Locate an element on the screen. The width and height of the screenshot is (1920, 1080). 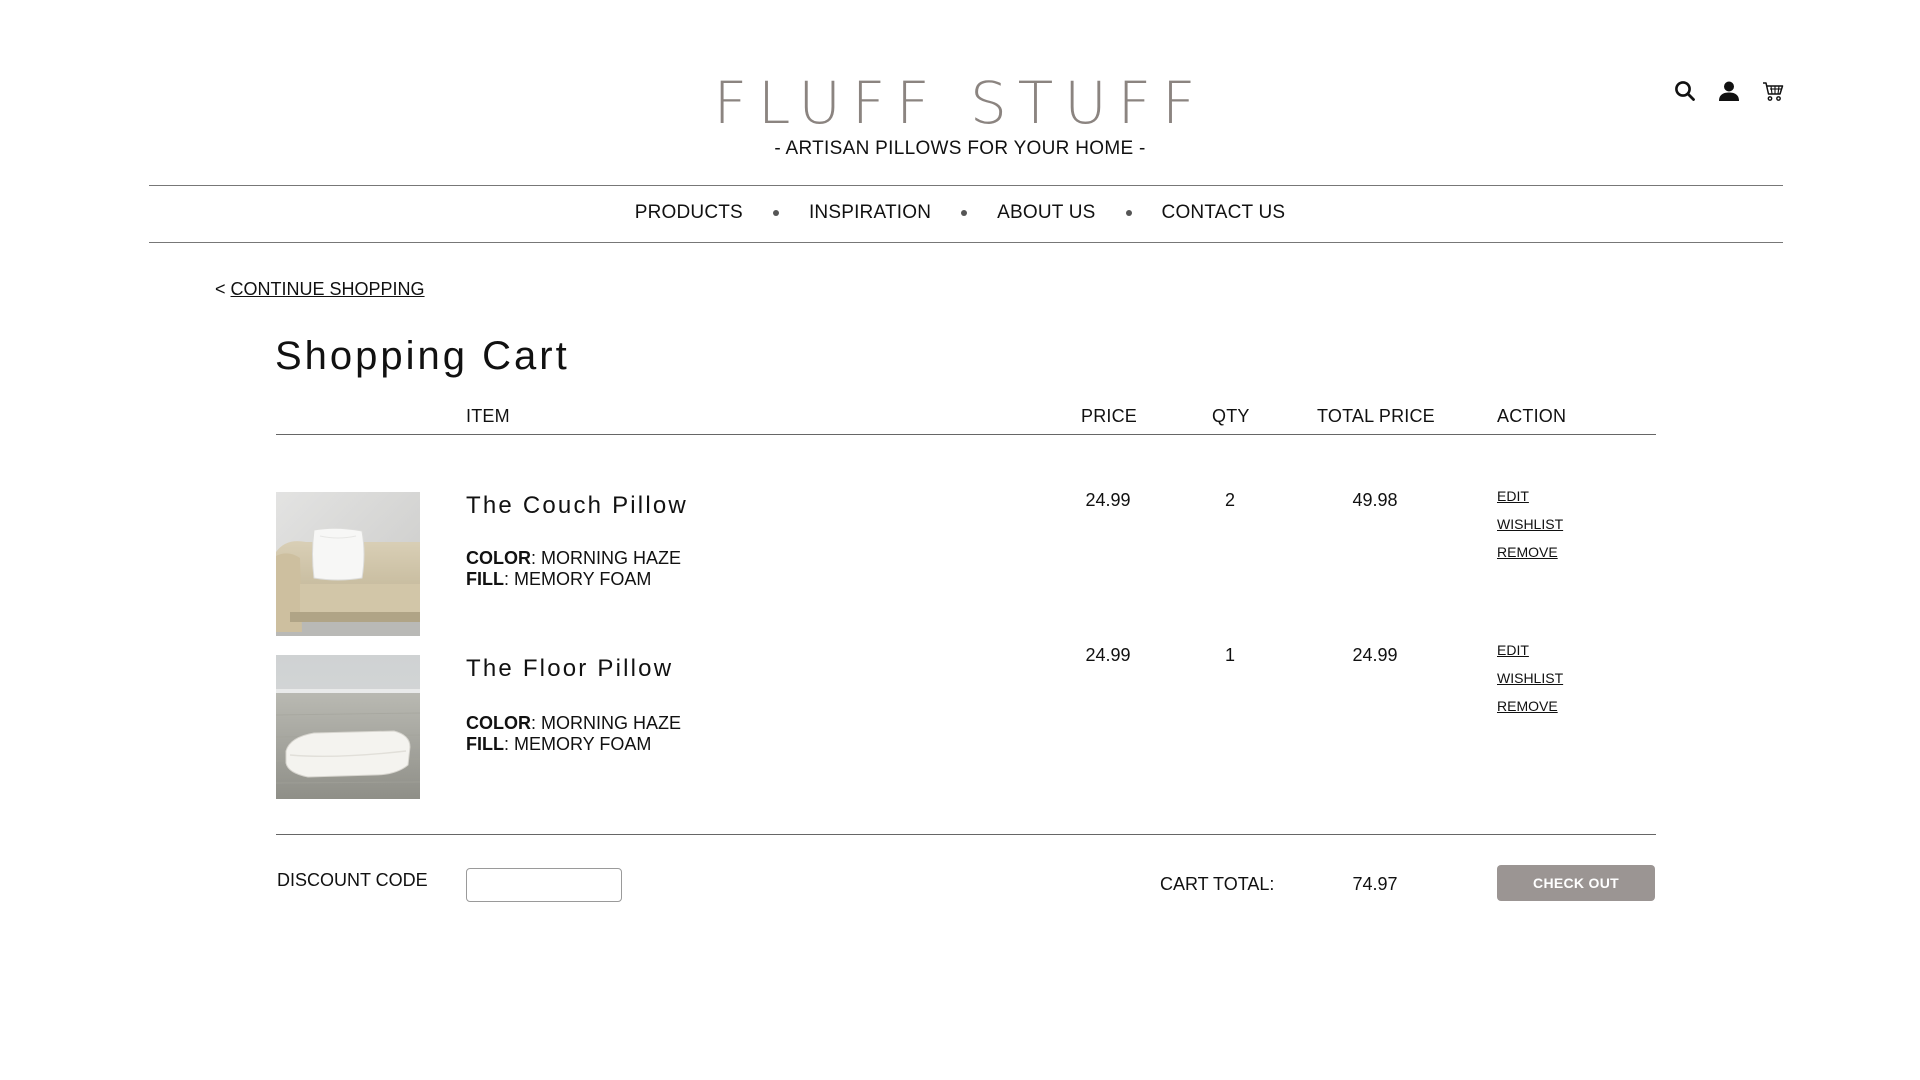
nav-item-contact-us: CONTACT US is located at coordinates (1224, 213).